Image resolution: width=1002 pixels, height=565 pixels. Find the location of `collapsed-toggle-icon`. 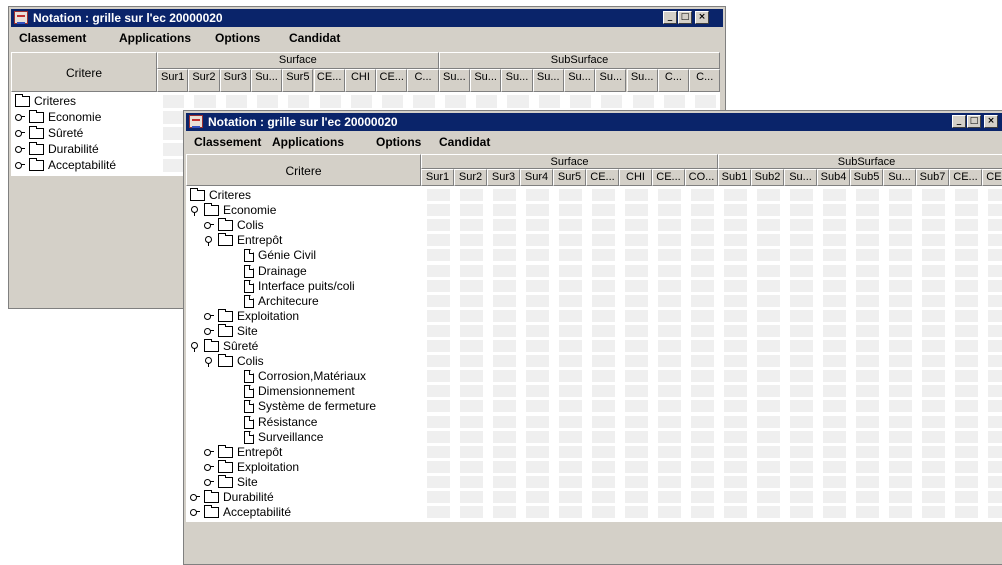

collapsed-toggle-icon is located at coordinates (209, 331).